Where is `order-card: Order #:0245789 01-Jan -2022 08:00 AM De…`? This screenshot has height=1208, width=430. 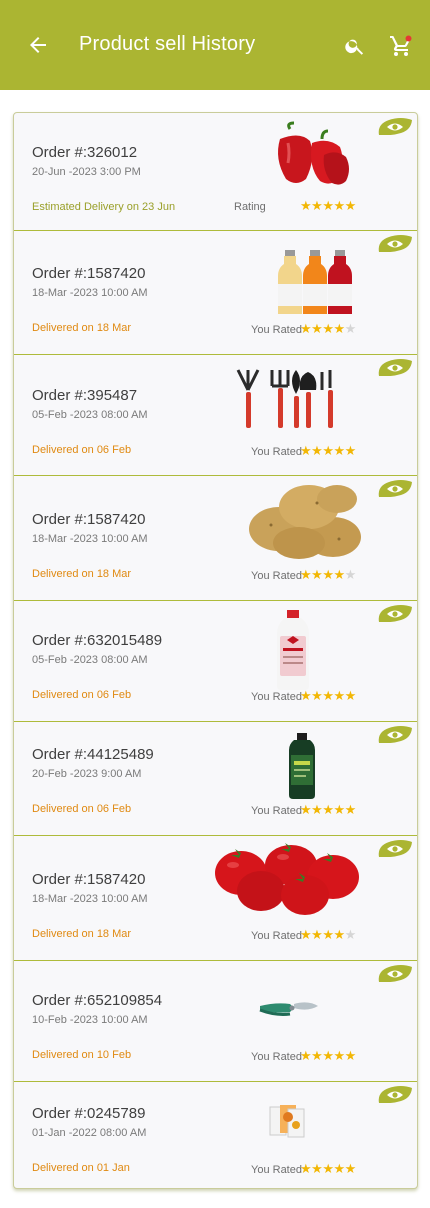
order-card: Order #:0245789 01-Jan -2022 08:00 AM De… is located at coordinates (215, 1134).